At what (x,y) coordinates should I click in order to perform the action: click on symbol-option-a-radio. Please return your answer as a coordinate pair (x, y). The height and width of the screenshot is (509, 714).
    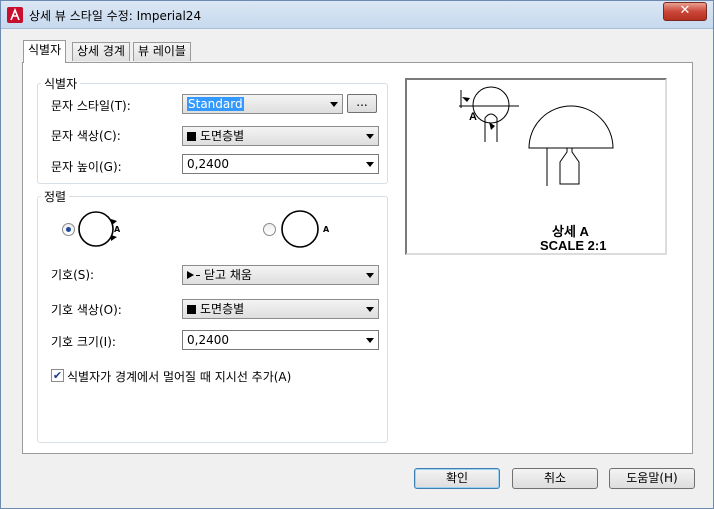
    Looking at the image, I should click on (68, 229).